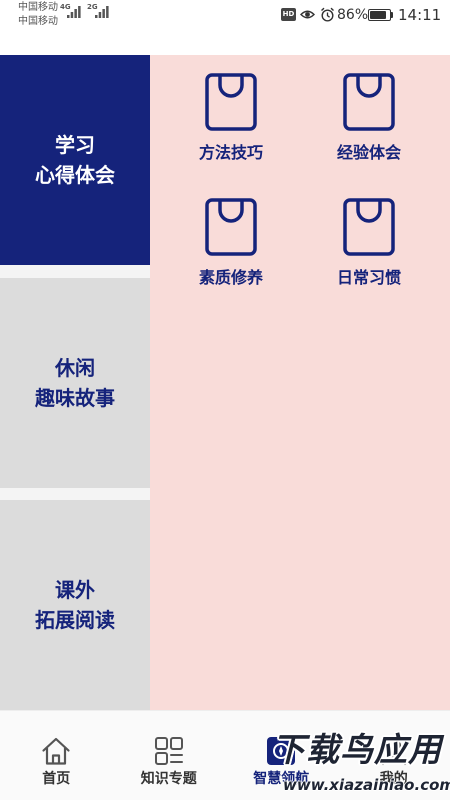  I want to click on home-icon, so click(56, 751).